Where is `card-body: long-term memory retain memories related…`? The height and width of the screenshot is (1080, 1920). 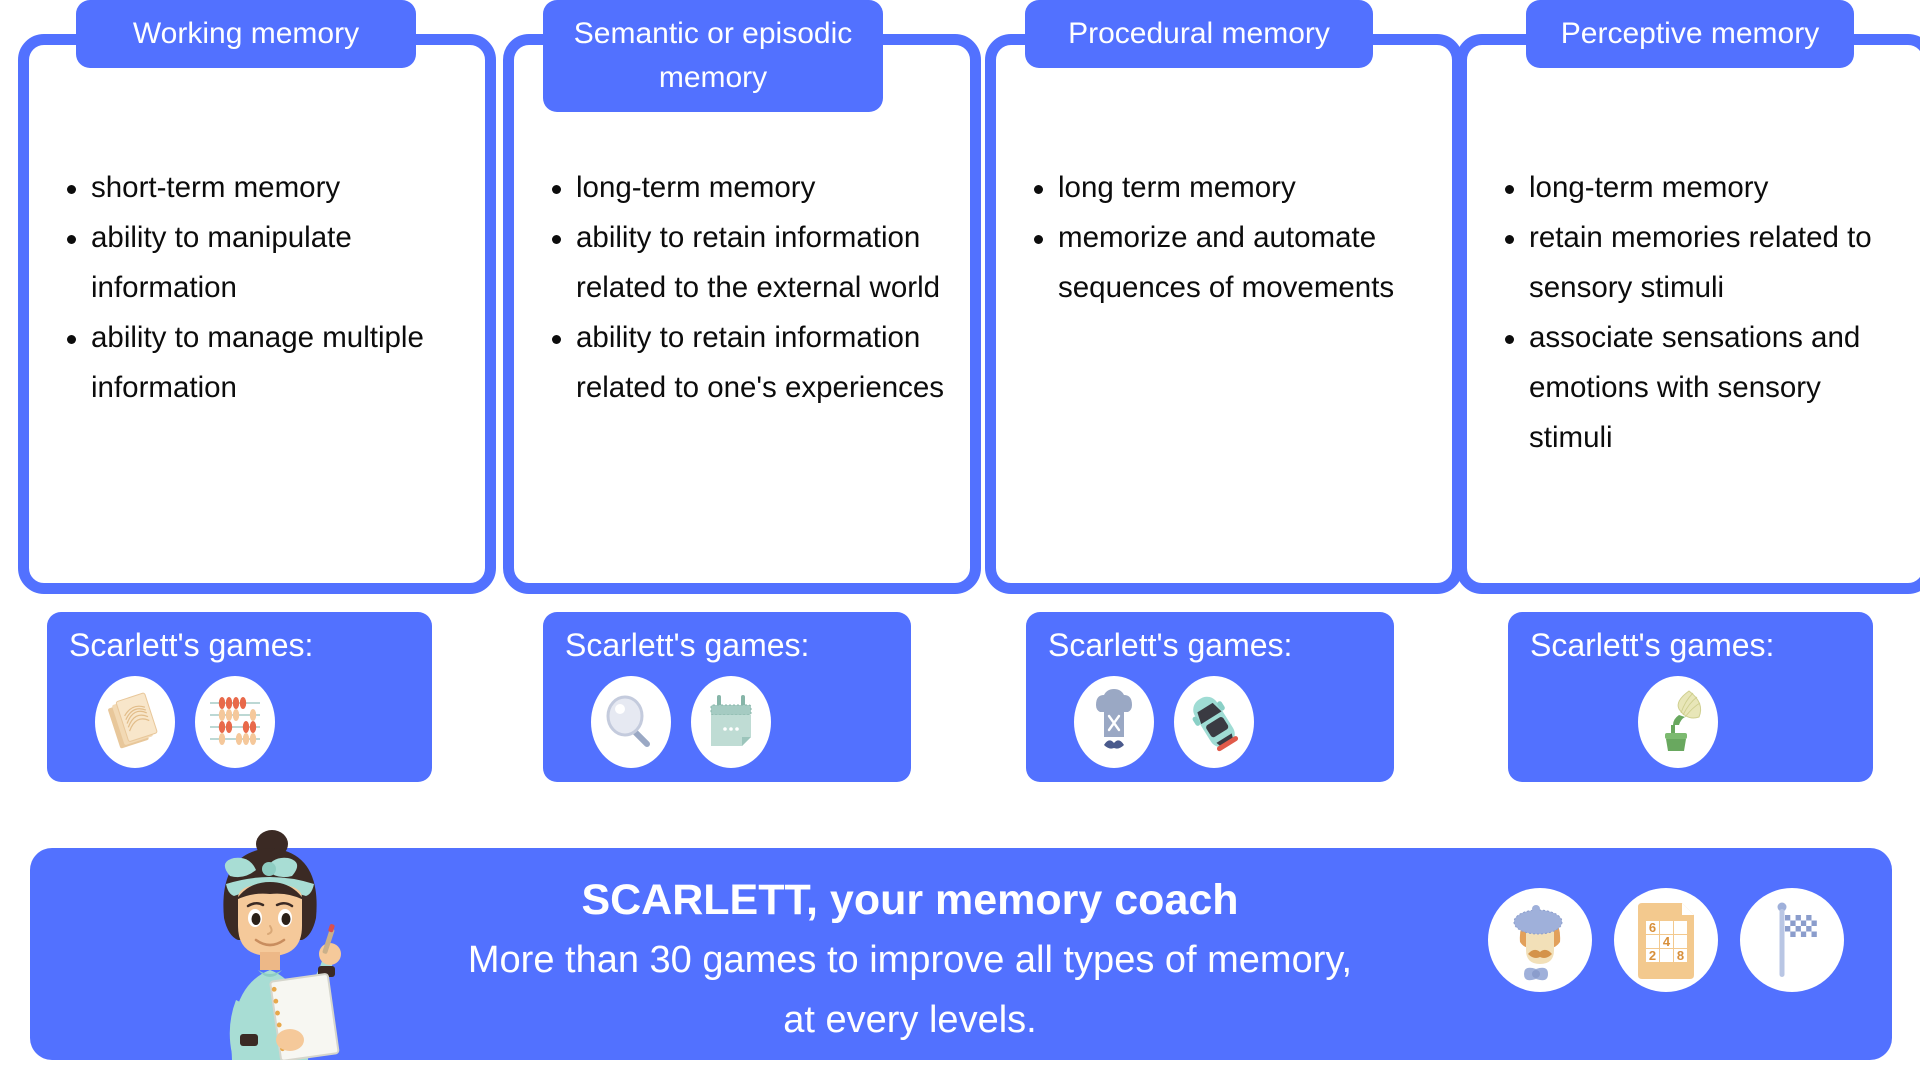 card-body: long-term memory retain memories related… is located at coordinates (1688, 314).